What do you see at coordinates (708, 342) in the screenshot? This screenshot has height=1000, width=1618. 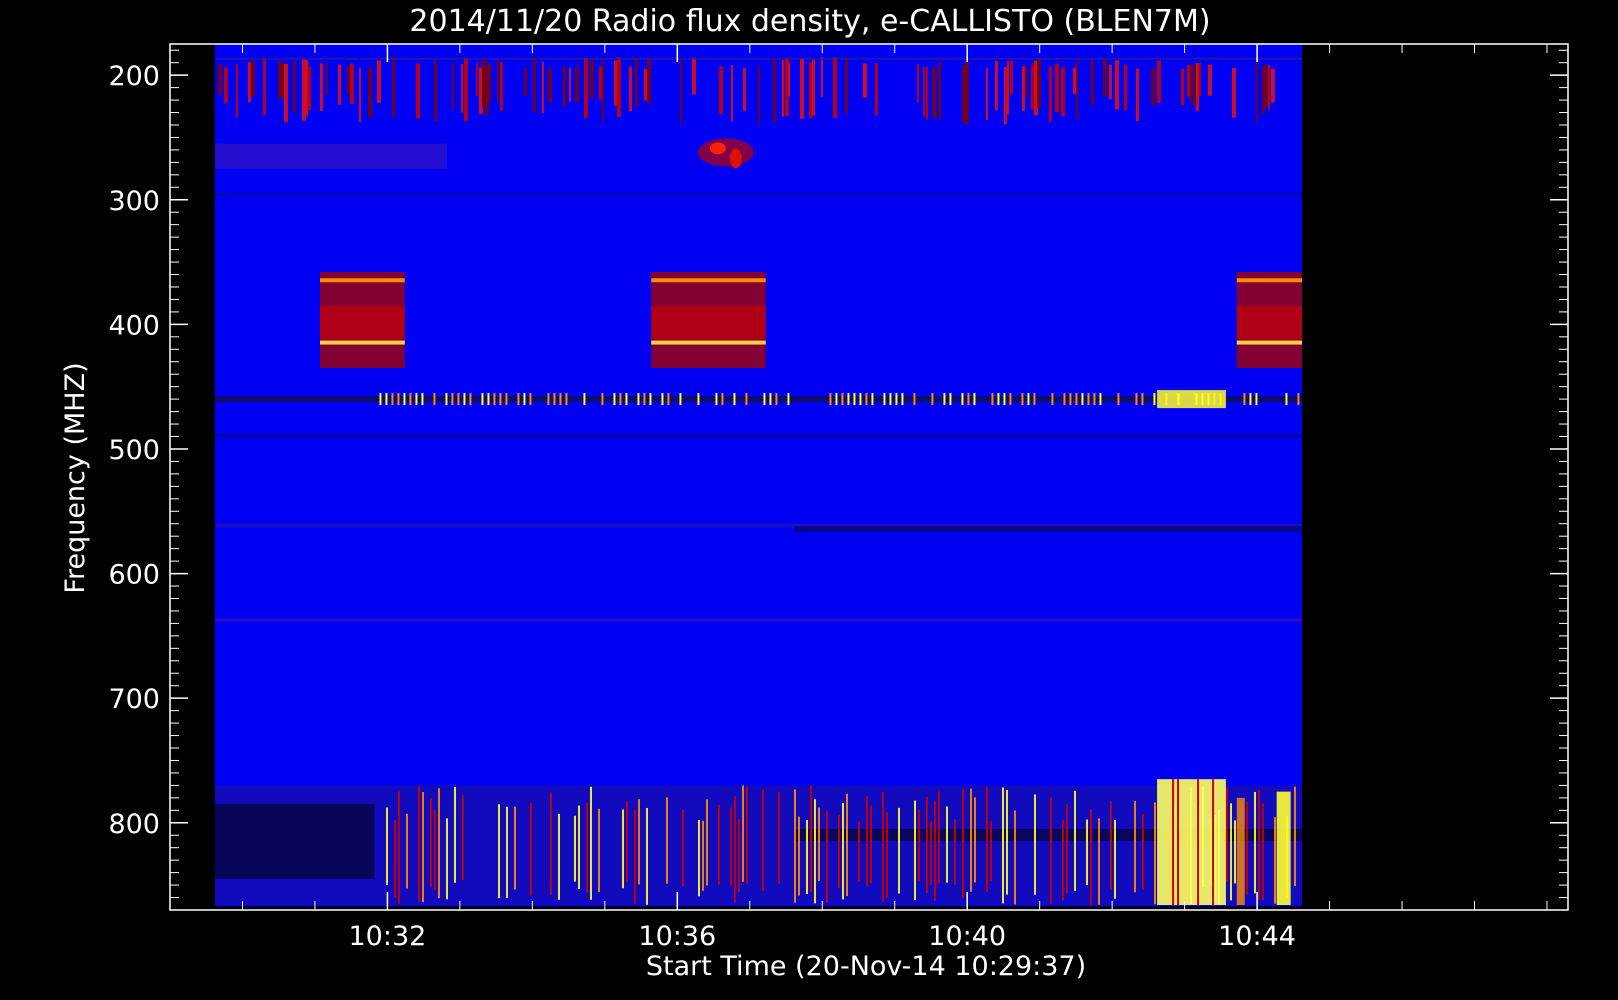 I see `calibration-line-bottom` at bounding box center [708, 342].